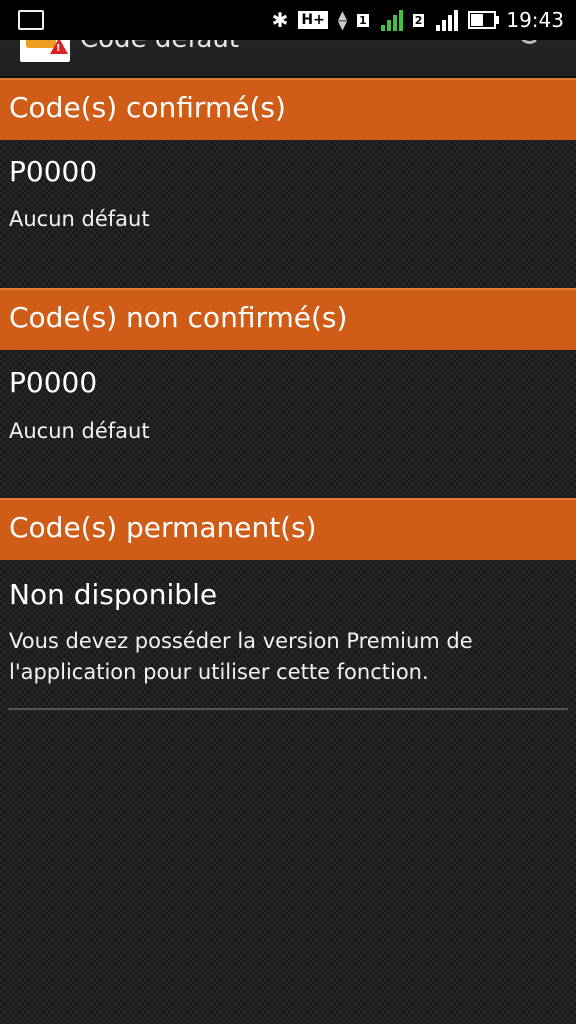 Image resolution: width=576 pixels, height=1024 pixels. I want to click on section-title: Code(s) confirmé(s), so click(147, 107).